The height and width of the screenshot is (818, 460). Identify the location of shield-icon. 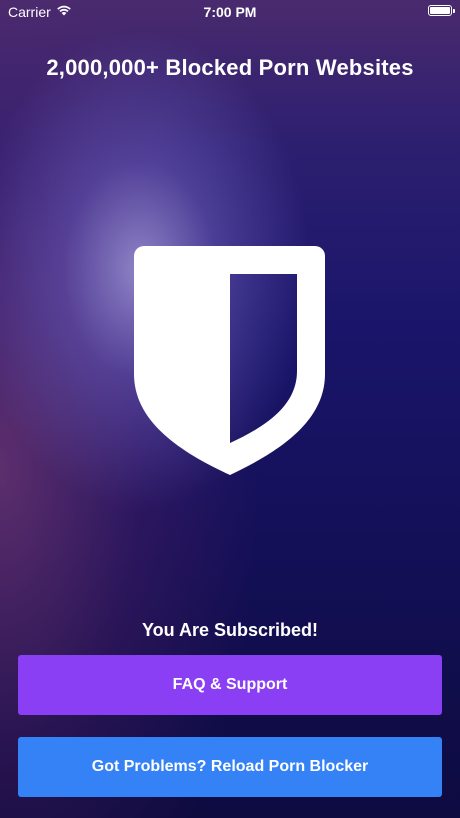
(229, 360).